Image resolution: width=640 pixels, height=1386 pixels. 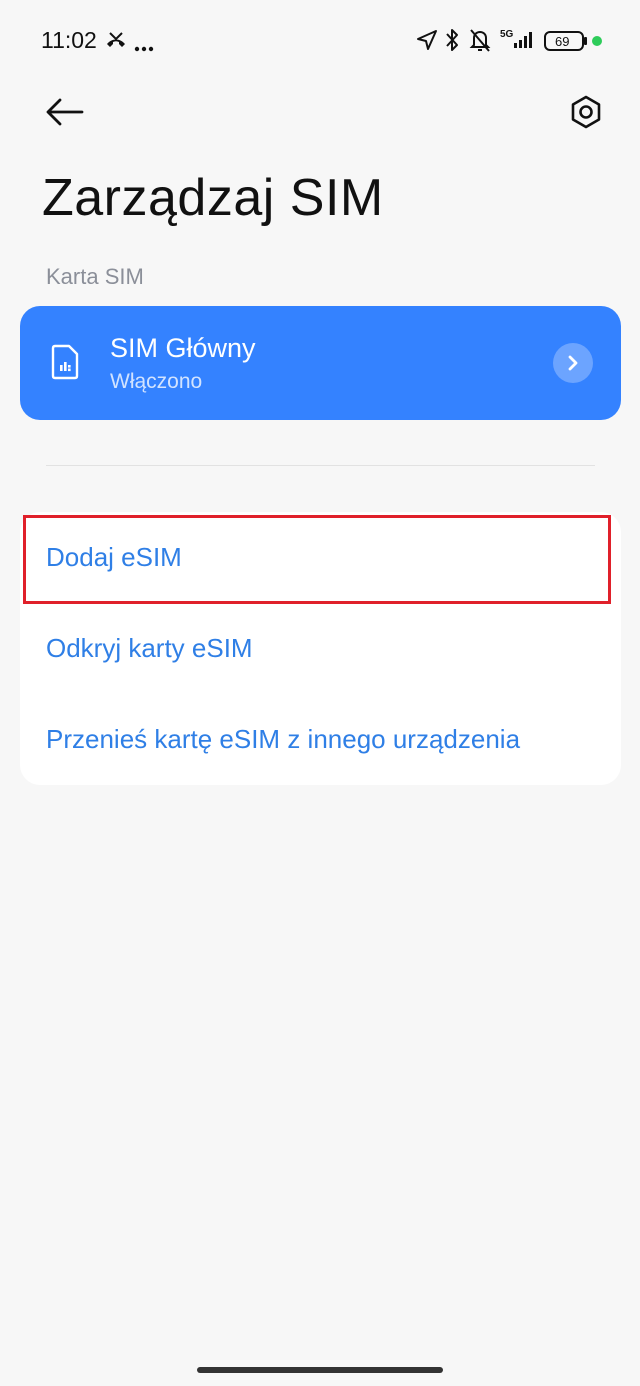 What do you see at coordinates (116, 42) in the screenshot?
I see `missed-call-icon` at bounding box center [116, 42].